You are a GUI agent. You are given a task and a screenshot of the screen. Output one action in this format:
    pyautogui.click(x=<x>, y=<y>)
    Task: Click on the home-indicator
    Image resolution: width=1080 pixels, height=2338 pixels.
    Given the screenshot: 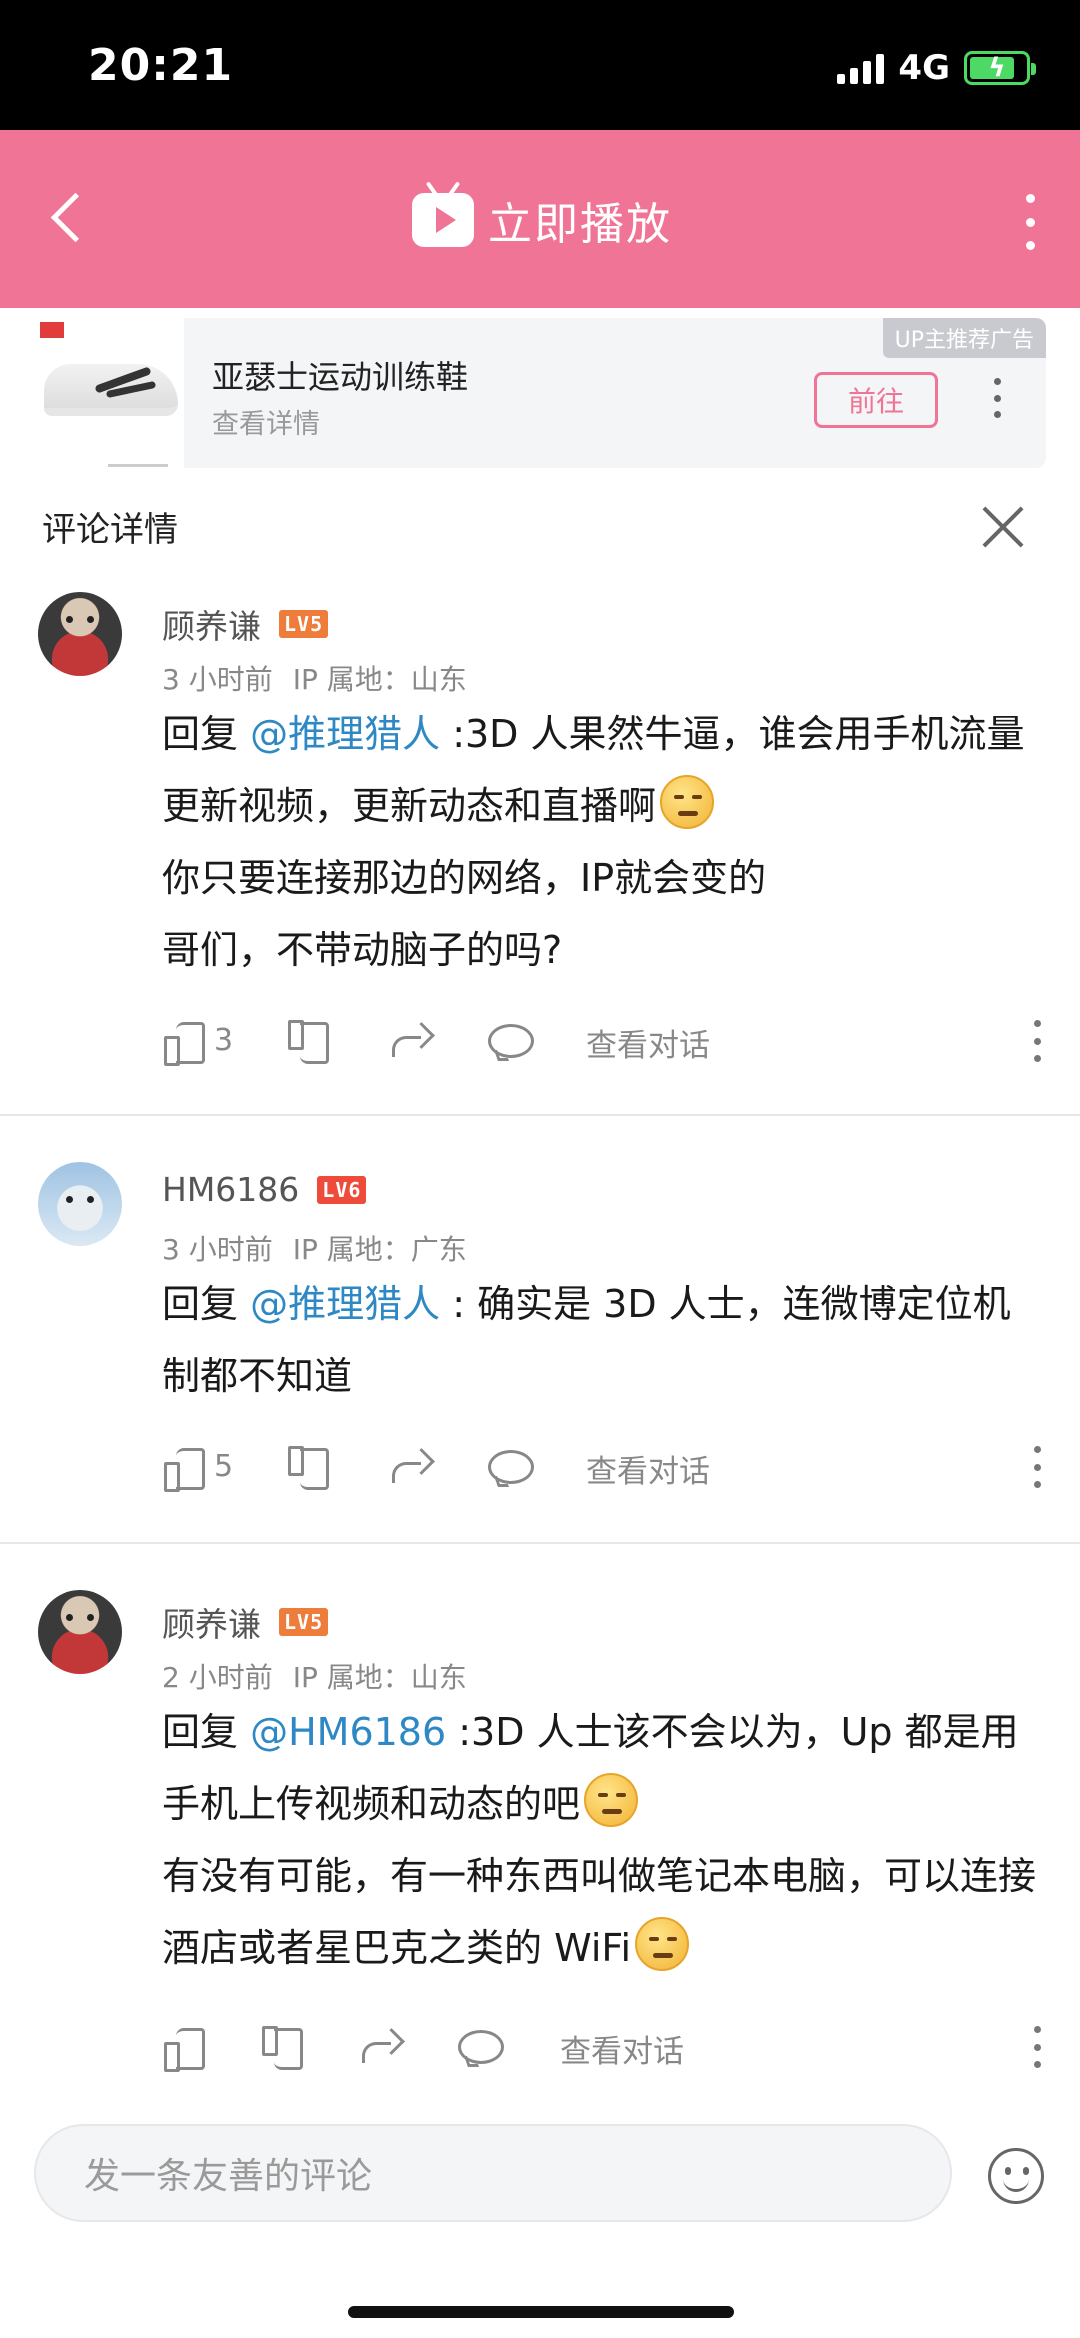 What is the action you would take?
    pyautogui.click(x=541, y=2312)
    